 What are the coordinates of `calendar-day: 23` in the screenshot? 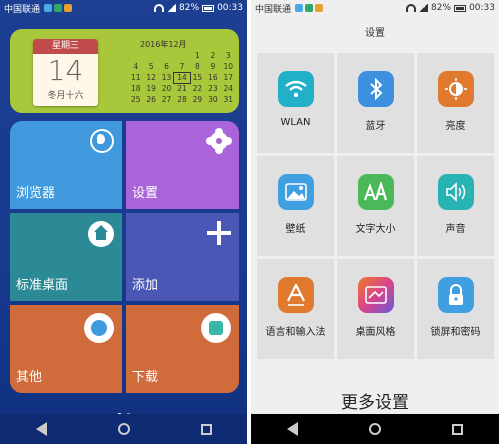 It's located at (213, 88).